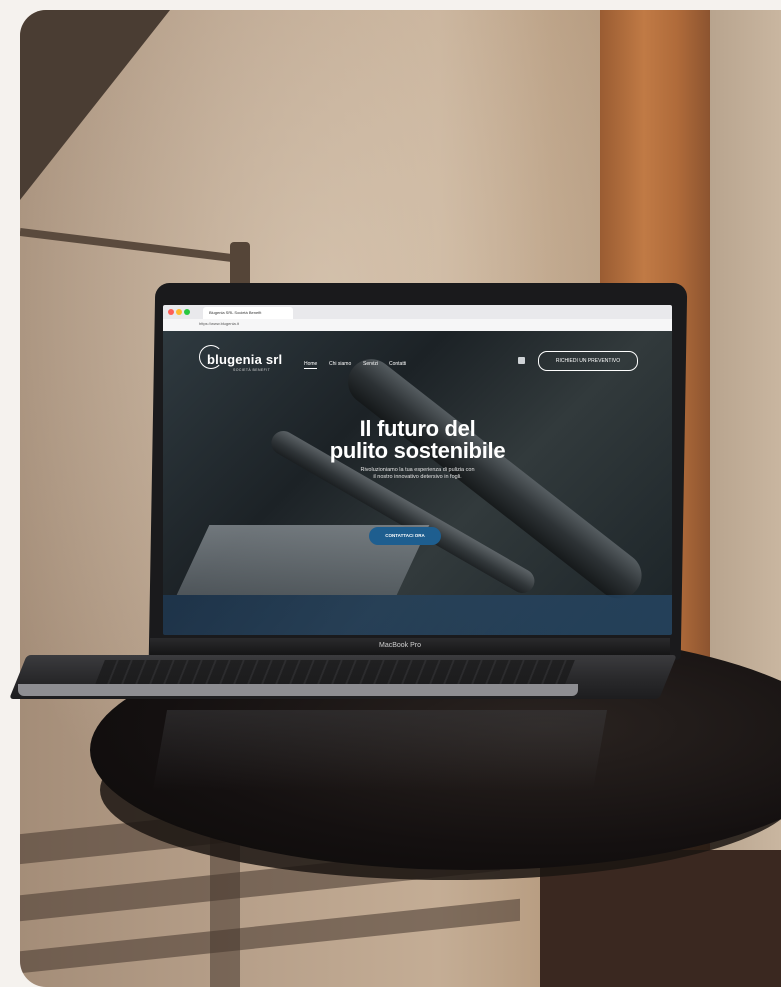 This screenshot has width=781, height=987. I want to click on browser-tab-bar: Blugenia SRL Società Benefit, so click(417, 312).